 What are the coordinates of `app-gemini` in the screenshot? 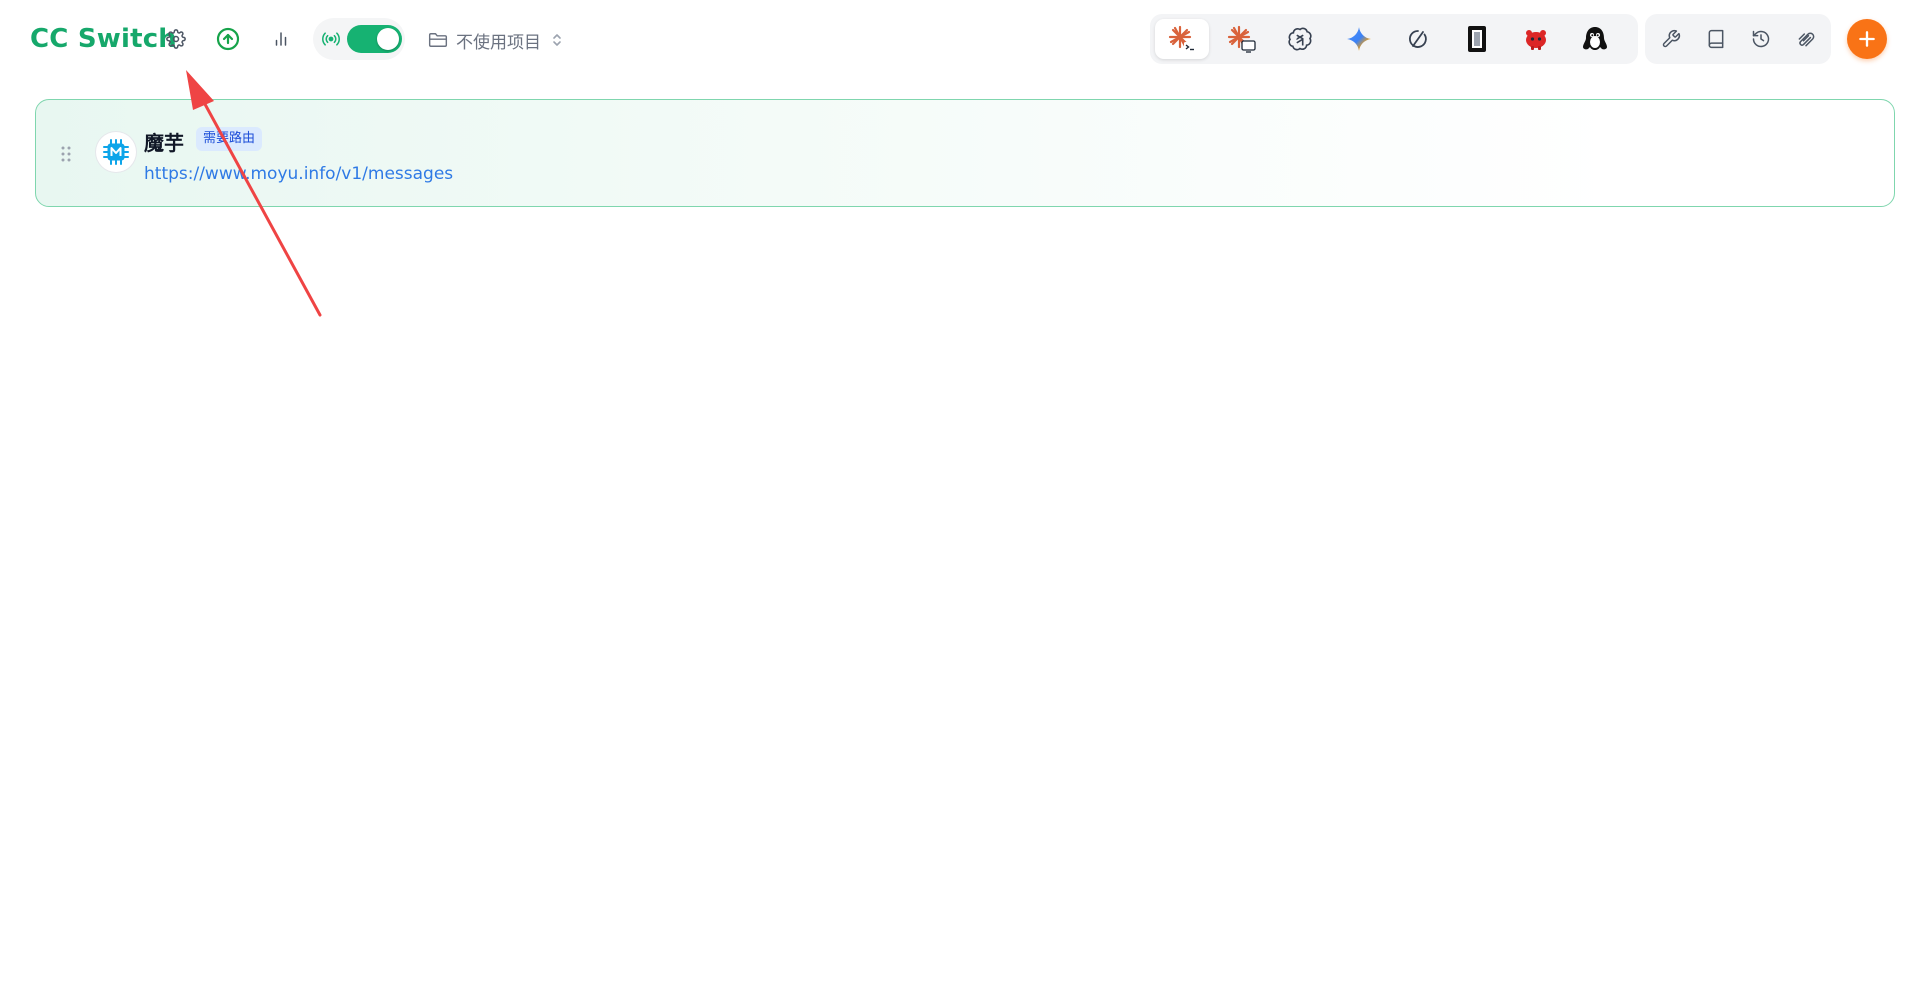 It's located at (1359, 39).